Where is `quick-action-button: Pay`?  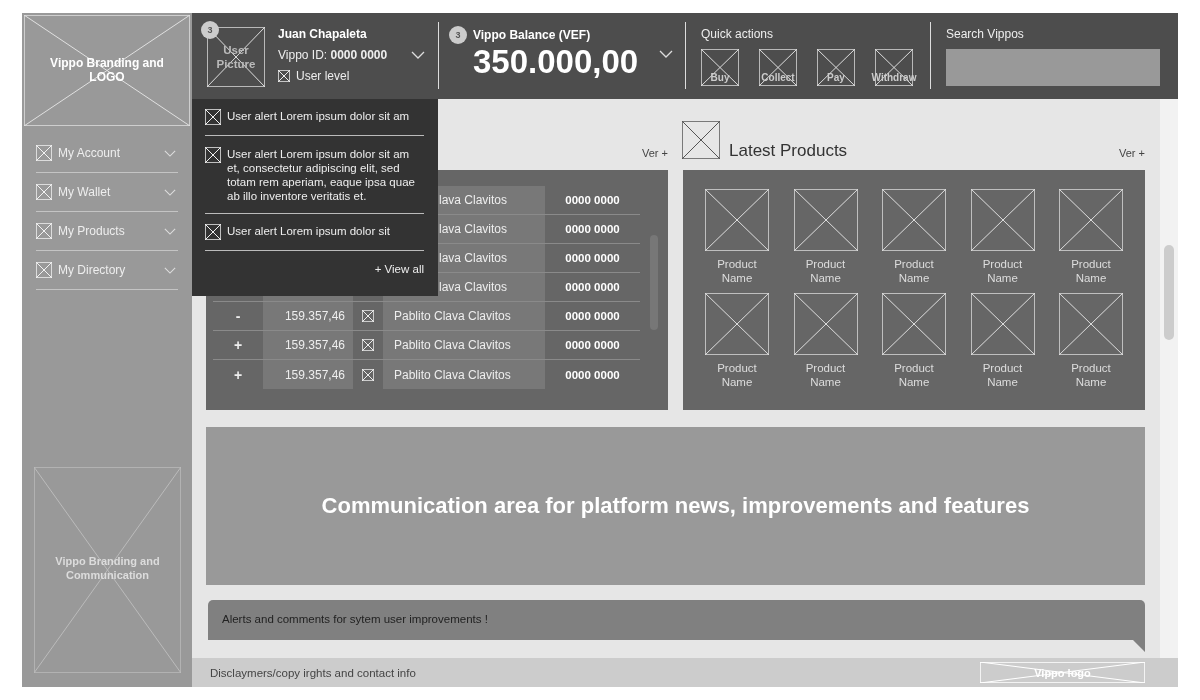 quick-action-button: Pay is located at coordinates (836, 67).